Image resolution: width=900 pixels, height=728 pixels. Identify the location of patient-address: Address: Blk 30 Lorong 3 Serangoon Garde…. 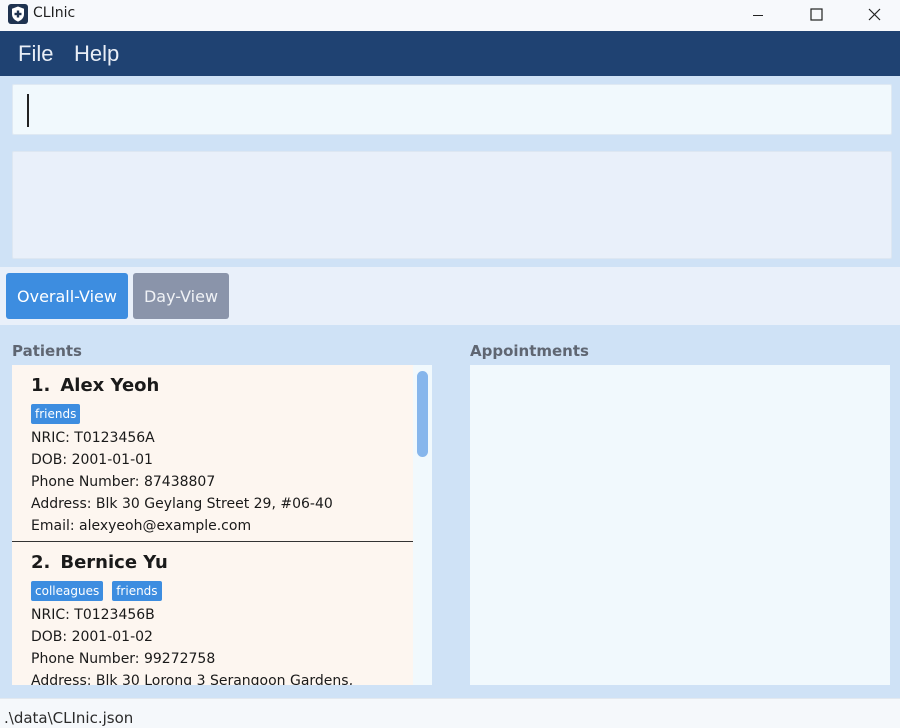
(192, 679).